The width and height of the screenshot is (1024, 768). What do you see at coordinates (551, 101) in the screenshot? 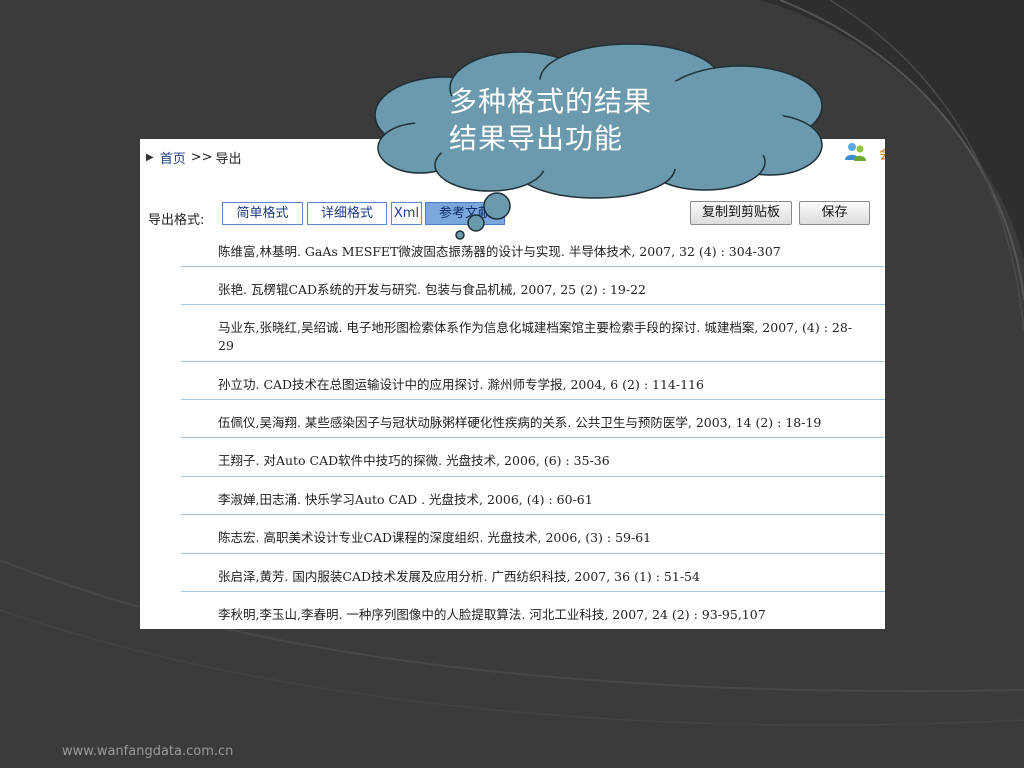
I see `callout-line-1: 多种格式的结果` at bounding box center [551, 101].